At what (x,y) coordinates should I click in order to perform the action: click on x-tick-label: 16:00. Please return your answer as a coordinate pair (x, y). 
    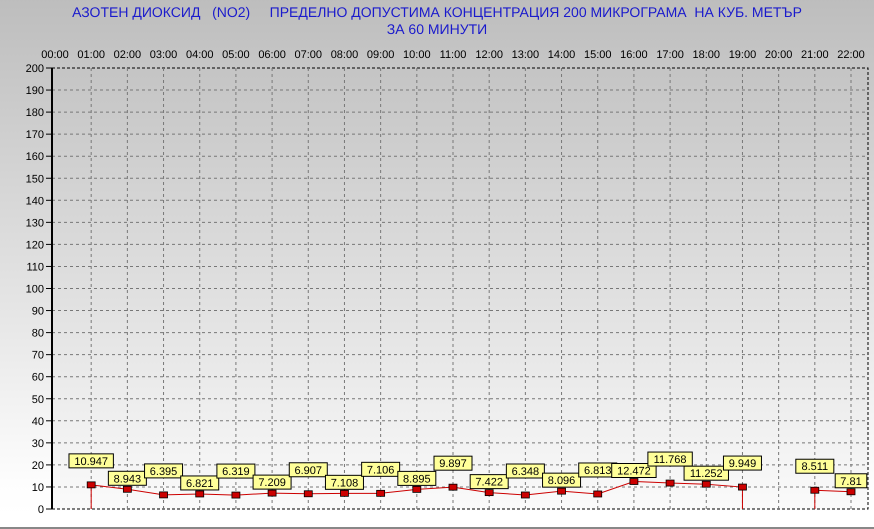
    Looking at the image, I should click on (634, 55).